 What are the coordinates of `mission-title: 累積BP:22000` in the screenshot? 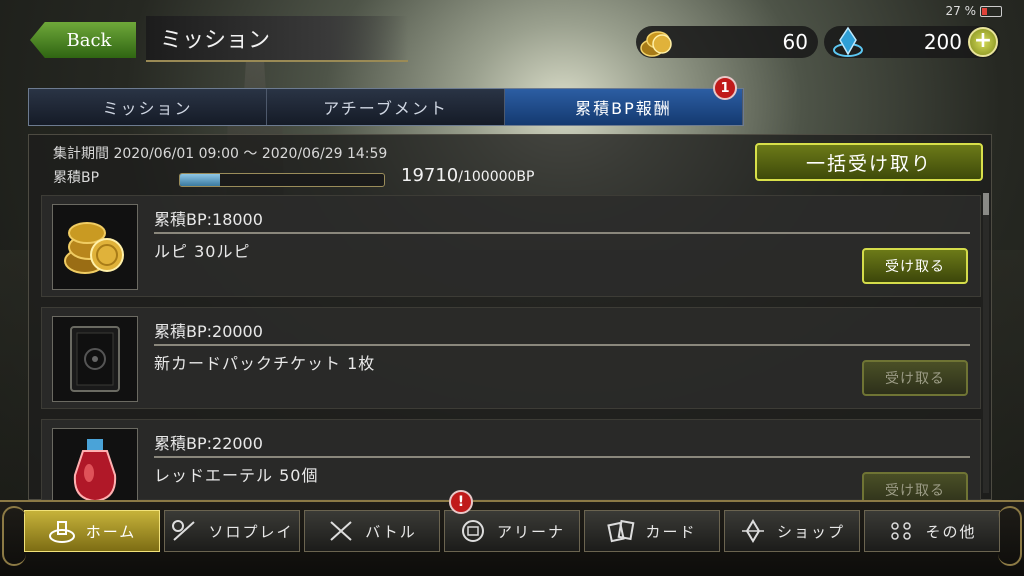 It's located at (208, 443).